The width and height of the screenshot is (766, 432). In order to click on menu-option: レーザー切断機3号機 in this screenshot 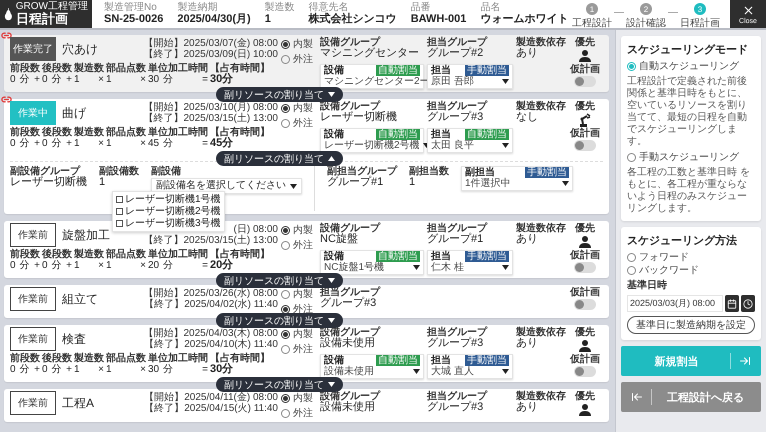, I will do `click(168, 223)`.